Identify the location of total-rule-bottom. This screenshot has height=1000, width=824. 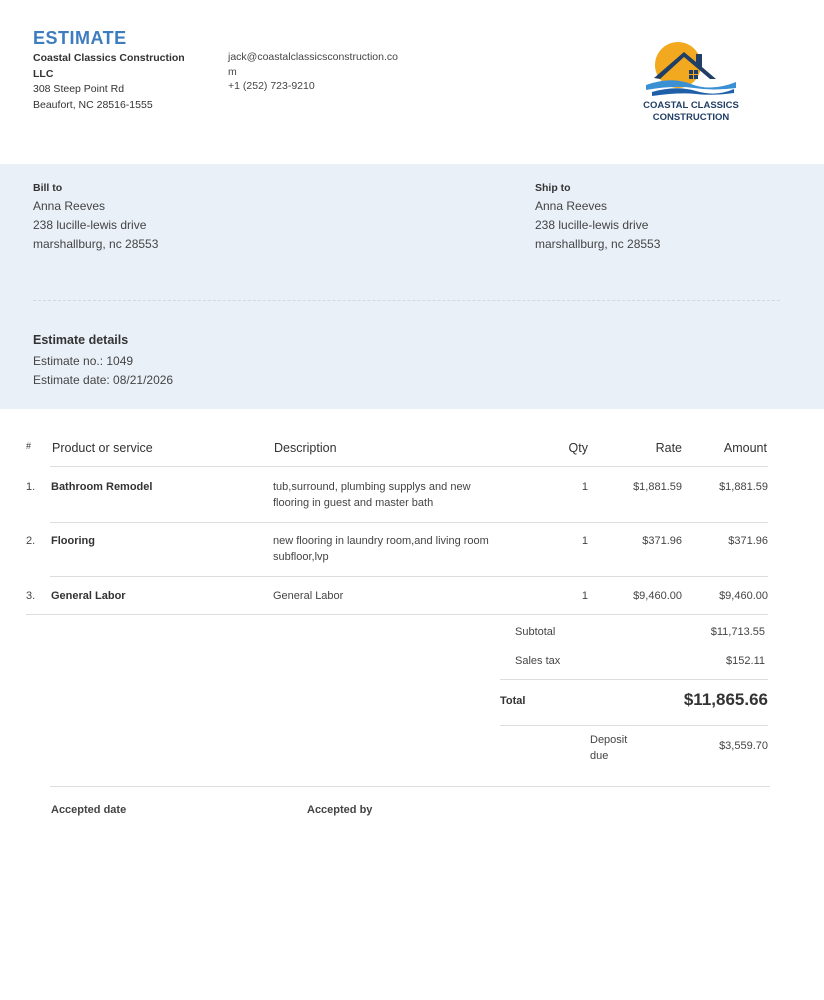
(634, 725).